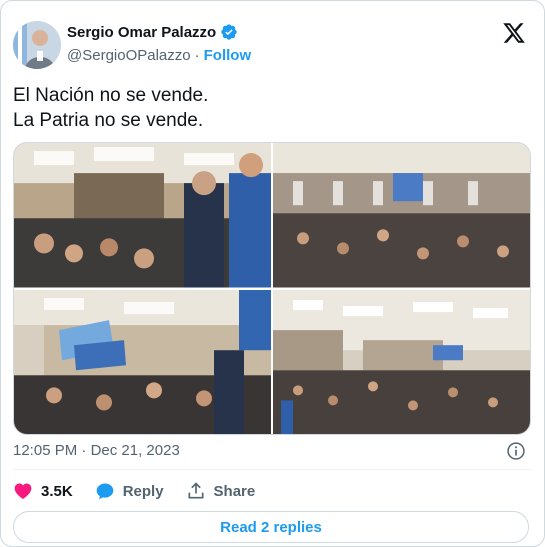 The image size is (545, 547). I want to click on info-icon, so click(516, 451).